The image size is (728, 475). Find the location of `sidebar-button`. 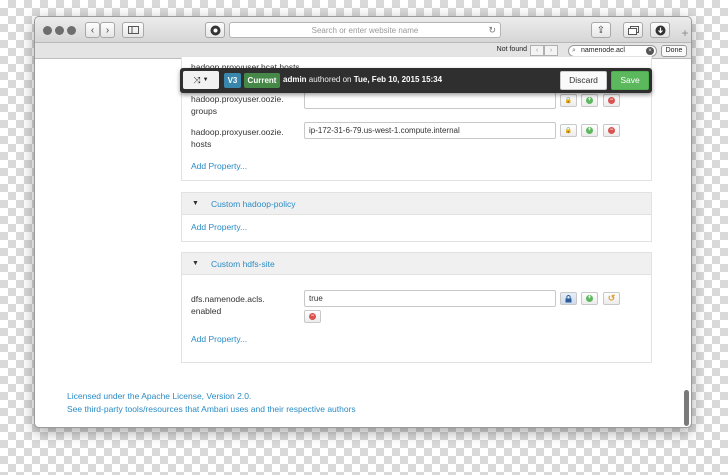

sidebar-button is located at coordinates (133, 30).